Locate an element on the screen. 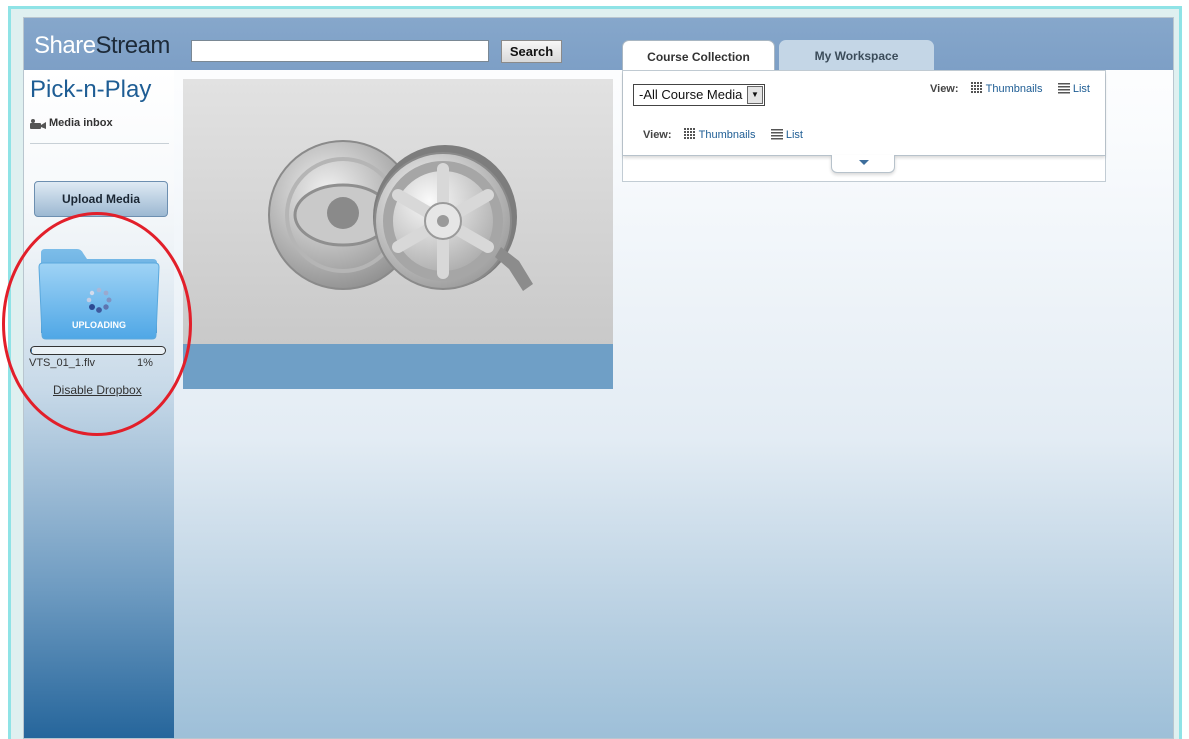 This screenshot has height=739, width=1189. upload-filename: VTS_01_1.flv is located at coordinates (62, 363).